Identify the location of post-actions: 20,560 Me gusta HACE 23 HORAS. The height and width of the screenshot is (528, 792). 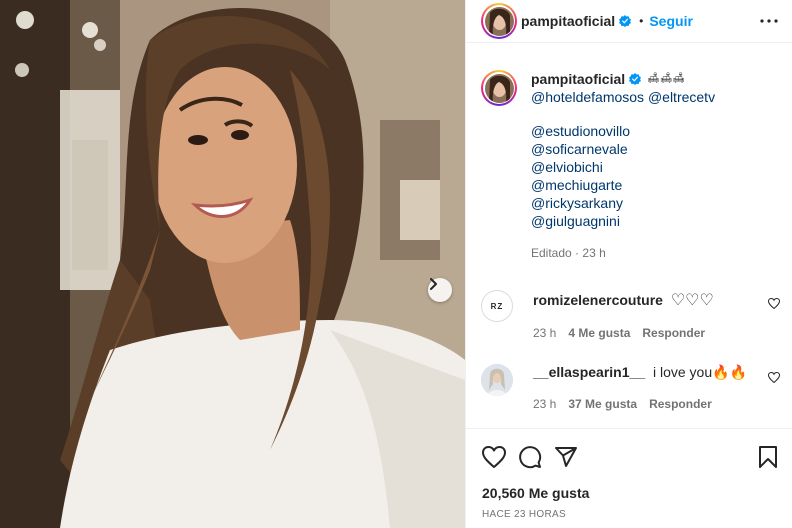
(629, 474).